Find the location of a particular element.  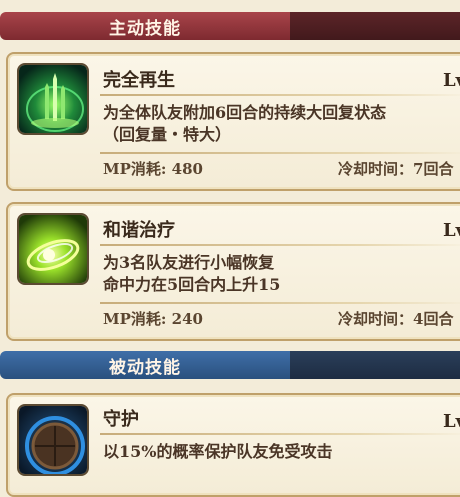

harmony-heal-icon is located at coordinates (53, 249).